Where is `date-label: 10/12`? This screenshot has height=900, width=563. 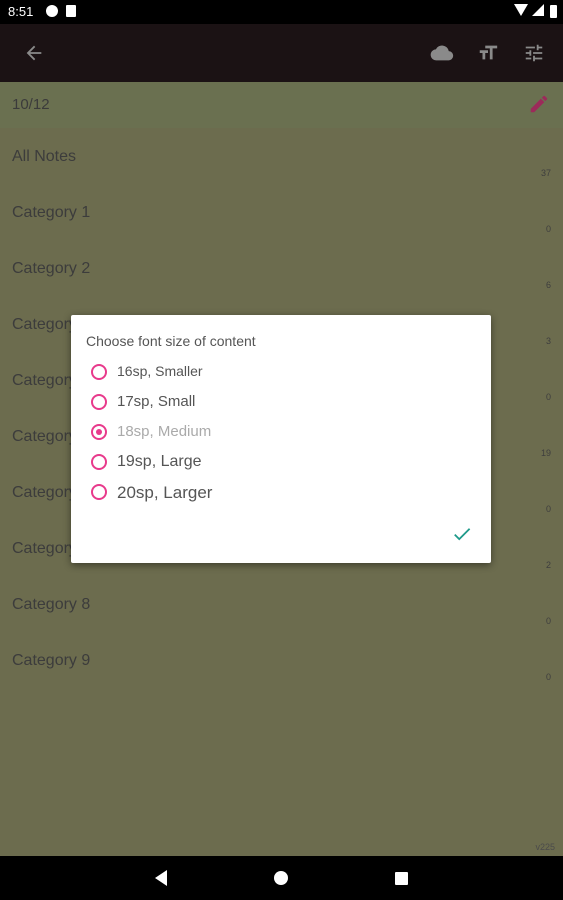
date-label: 10/12 is located at coordinates (31, 104).